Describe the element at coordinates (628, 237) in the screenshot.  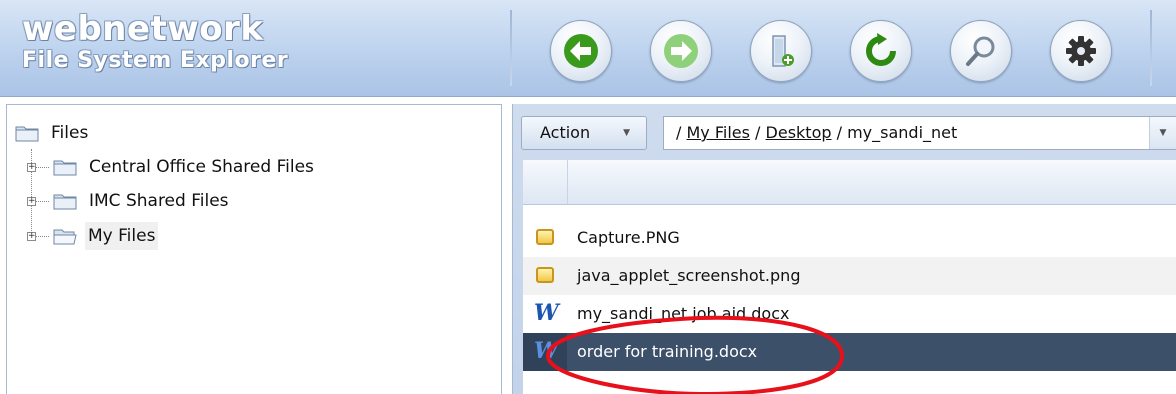
I see `file-name: Capture.PNG` at that location.